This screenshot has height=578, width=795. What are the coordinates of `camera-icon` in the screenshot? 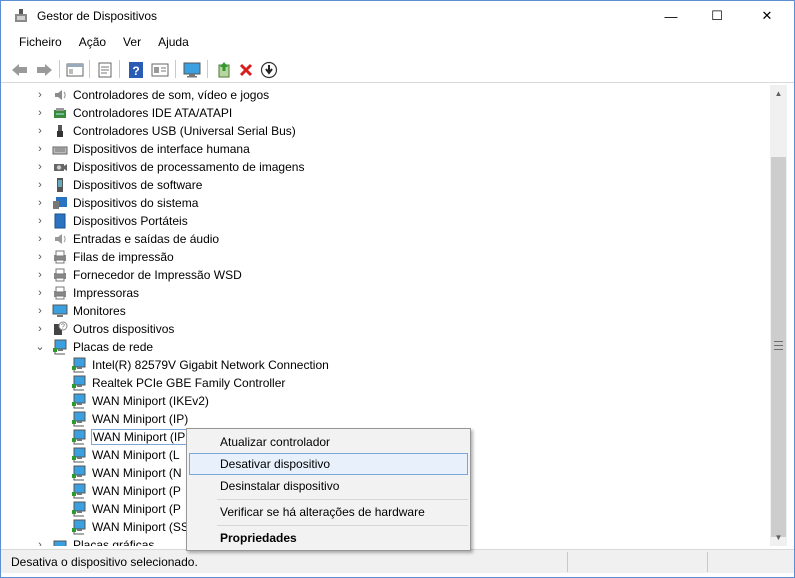 It's located at (60, 167).